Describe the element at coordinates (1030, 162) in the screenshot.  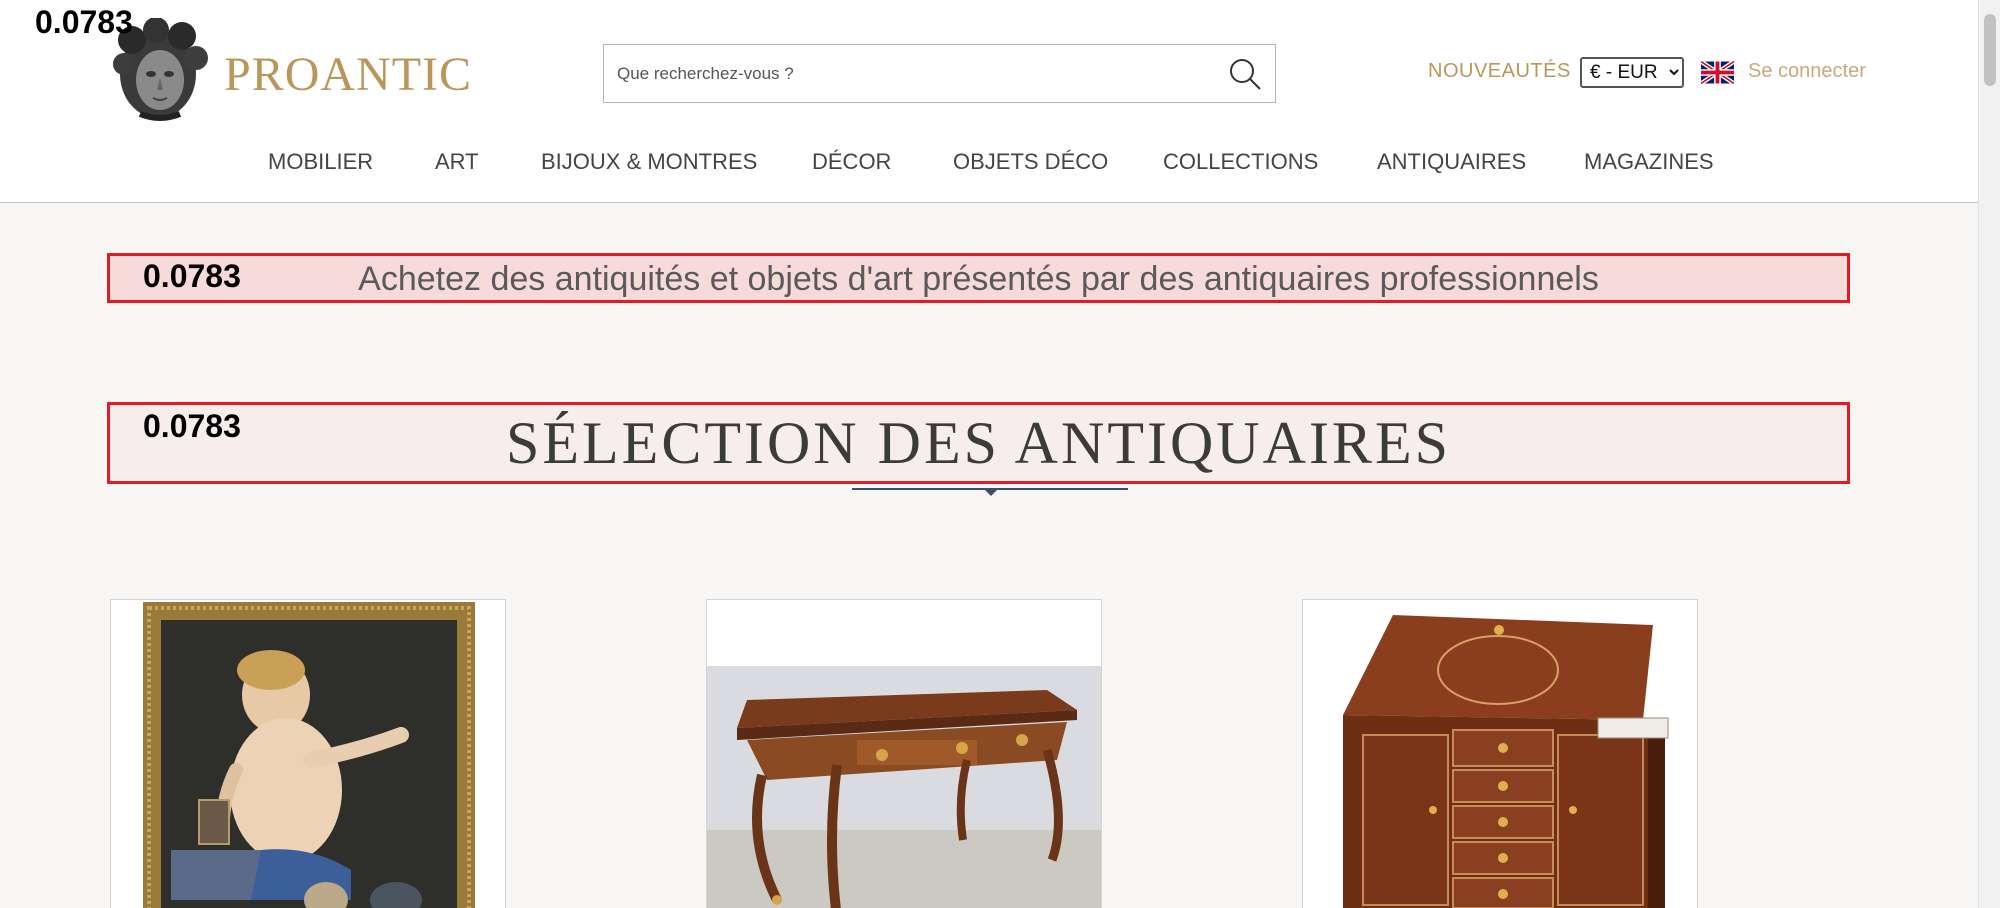
I see `nav-objets-deco: OBJETS DÉCO` at that location.